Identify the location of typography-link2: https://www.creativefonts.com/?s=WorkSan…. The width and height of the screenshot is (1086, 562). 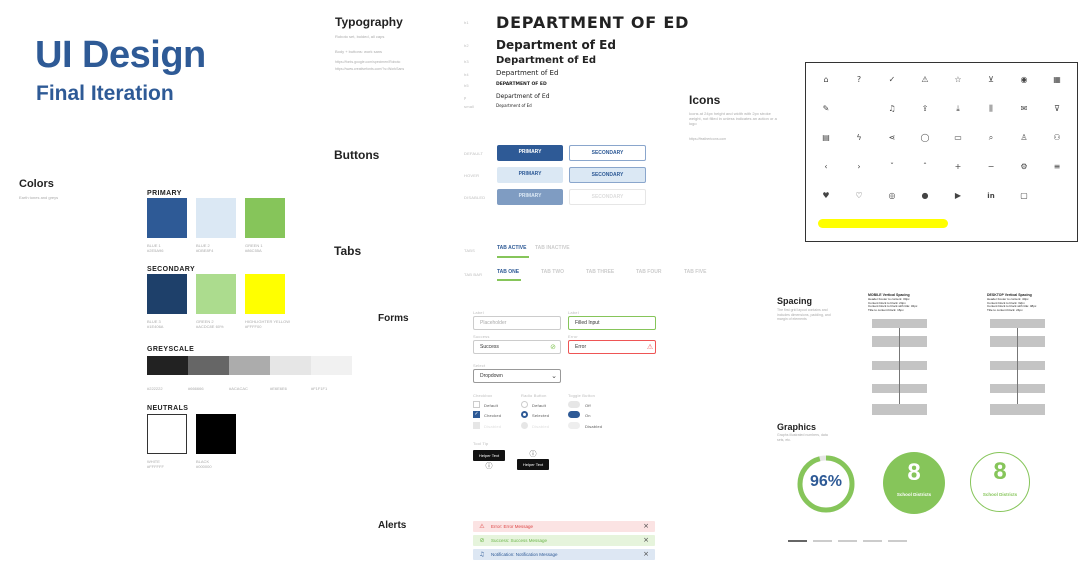
(369, 69).